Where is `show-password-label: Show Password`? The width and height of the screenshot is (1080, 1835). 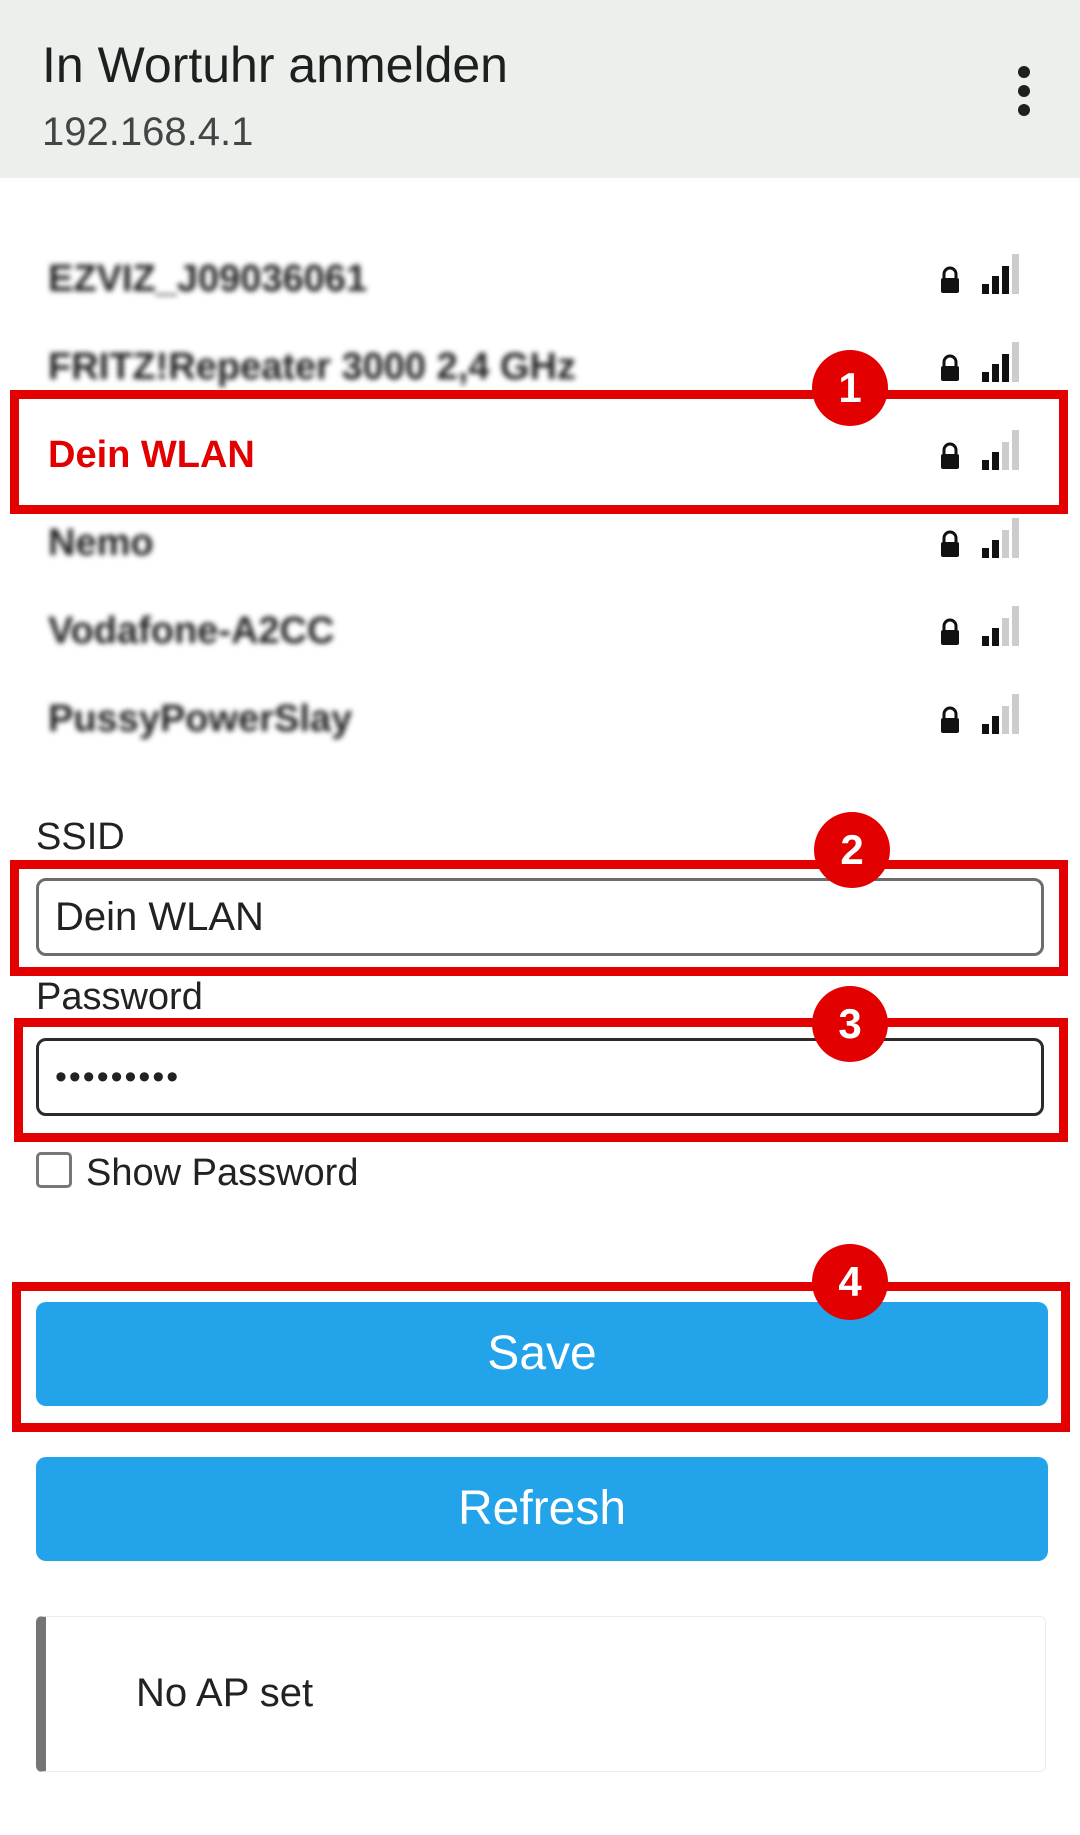 show-password-label: Show Password is located at coordinates (222, 1173).